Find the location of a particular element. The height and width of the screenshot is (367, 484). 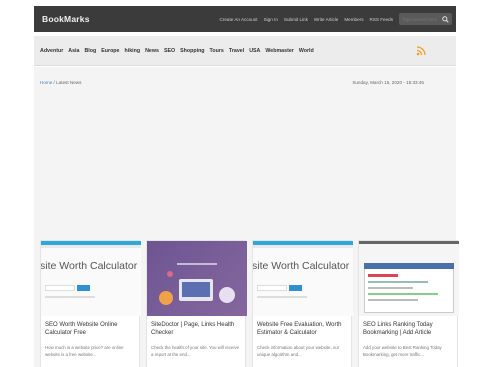

category-link: World is located at coordinates (306, 51).